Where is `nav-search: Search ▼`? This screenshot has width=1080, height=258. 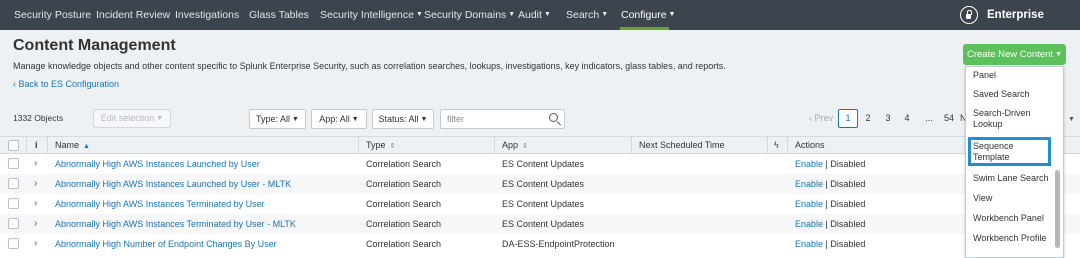 nav-search: Search ▼ is located at coordinates (587, 15).